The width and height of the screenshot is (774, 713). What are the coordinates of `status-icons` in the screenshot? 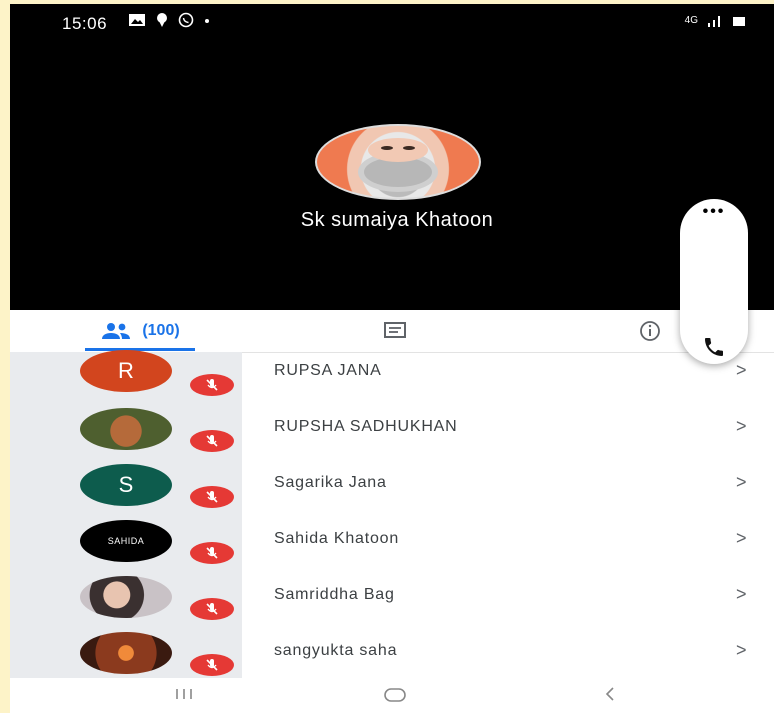 It's located at (169, 20).